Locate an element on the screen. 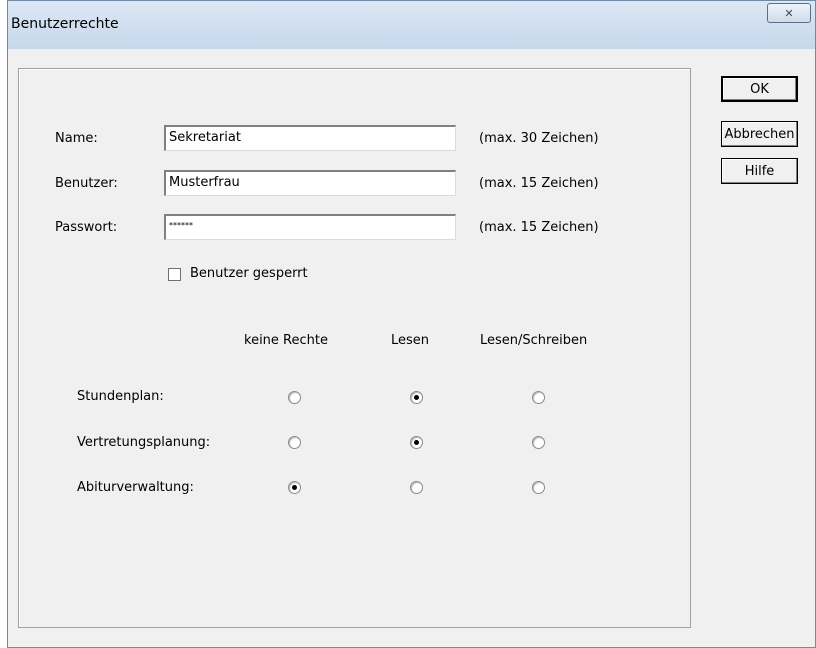 The width and height of the screenshot is (816, 648). ok-button: OK is located at coordinates (759, 89).